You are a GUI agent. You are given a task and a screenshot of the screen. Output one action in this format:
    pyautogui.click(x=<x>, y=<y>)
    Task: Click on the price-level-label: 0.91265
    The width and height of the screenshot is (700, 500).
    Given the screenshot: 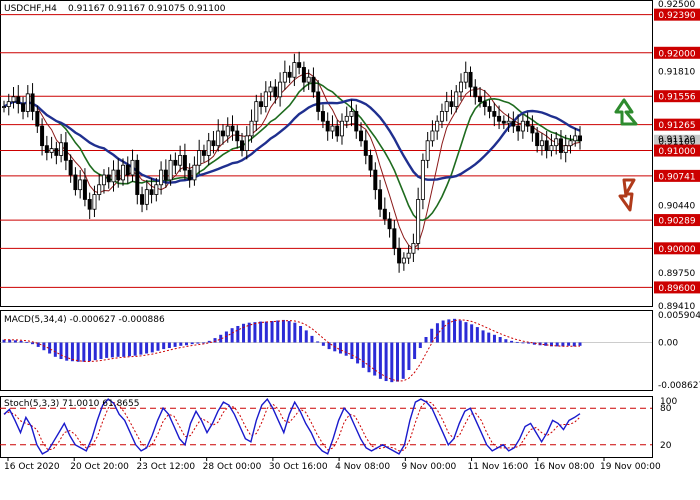 What is the action you would take?
    pyautogui.click(x=676, y=126)
    